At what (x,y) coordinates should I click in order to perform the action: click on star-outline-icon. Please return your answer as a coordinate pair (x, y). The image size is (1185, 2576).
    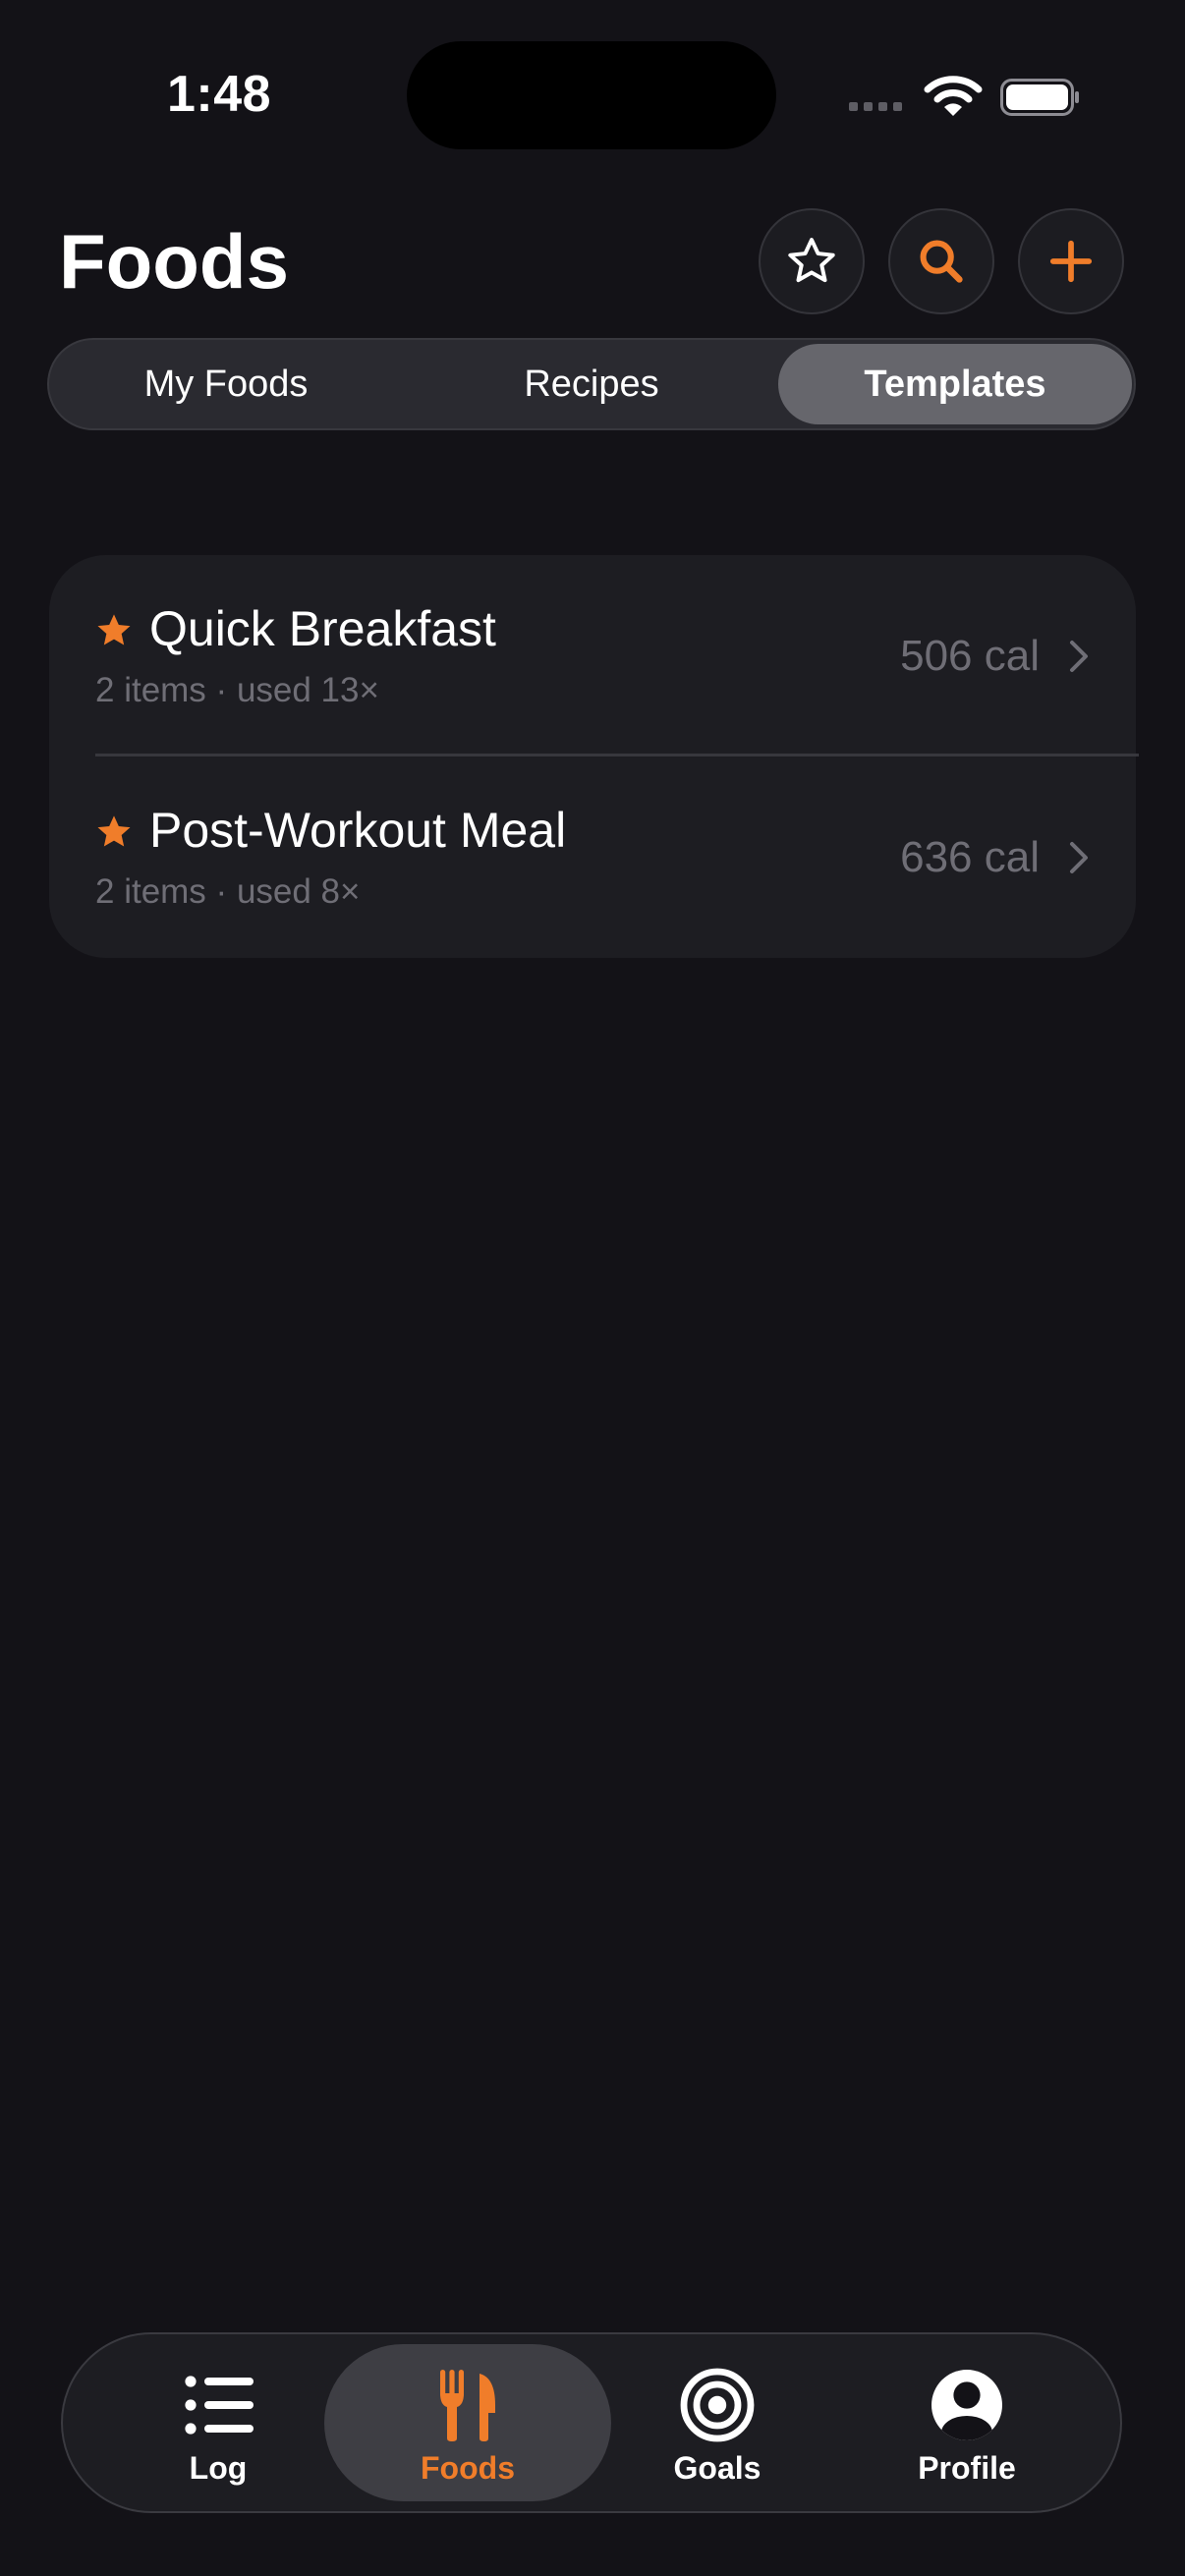
    Looking at the image, I should click on (812, 260).